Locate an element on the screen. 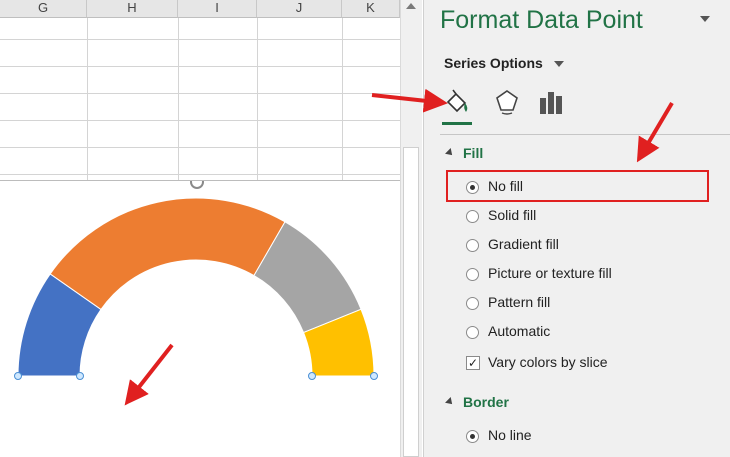 The image size is (730, 457). picture-texture-fill-label: Picture or texture fill is located at coordinates (550, 273).